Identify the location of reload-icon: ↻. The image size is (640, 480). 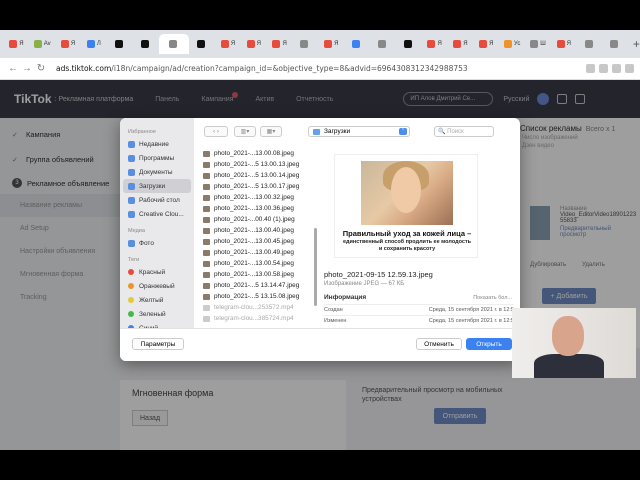
(41, 68).